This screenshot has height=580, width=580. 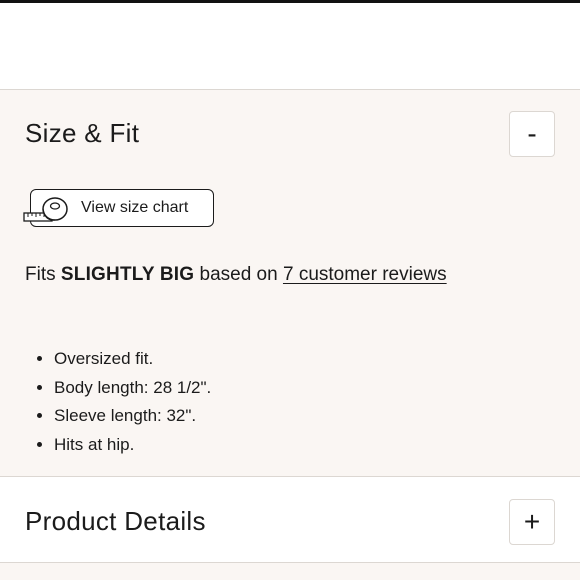 I want to click on size-fit-title: Size & Fit, so click(x=82, y=133).